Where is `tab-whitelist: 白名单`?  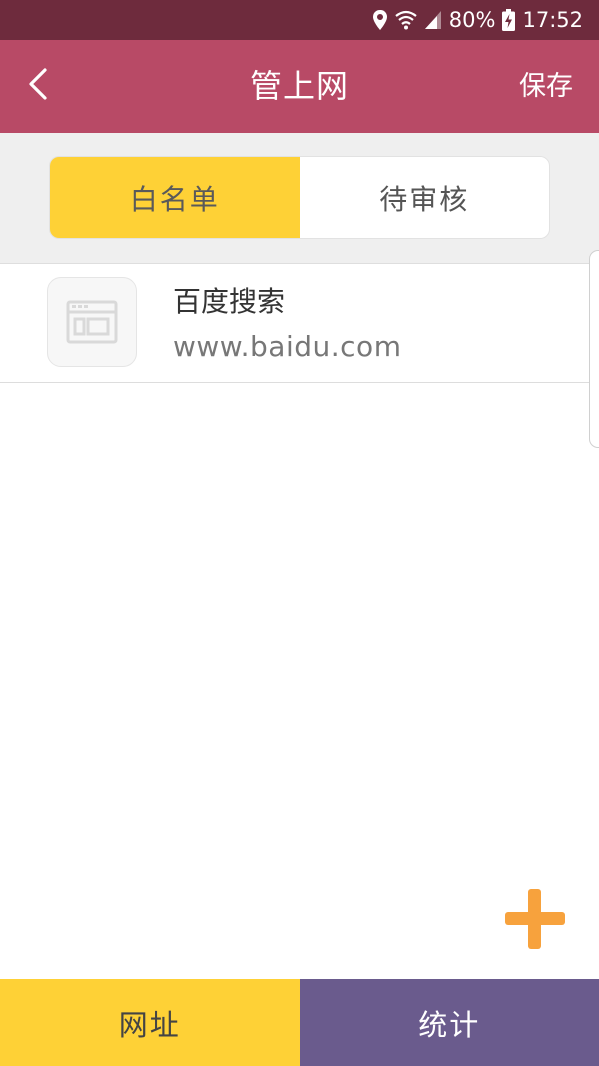
tab-whitelist: 白名单 is located at coordinates (175, 197).